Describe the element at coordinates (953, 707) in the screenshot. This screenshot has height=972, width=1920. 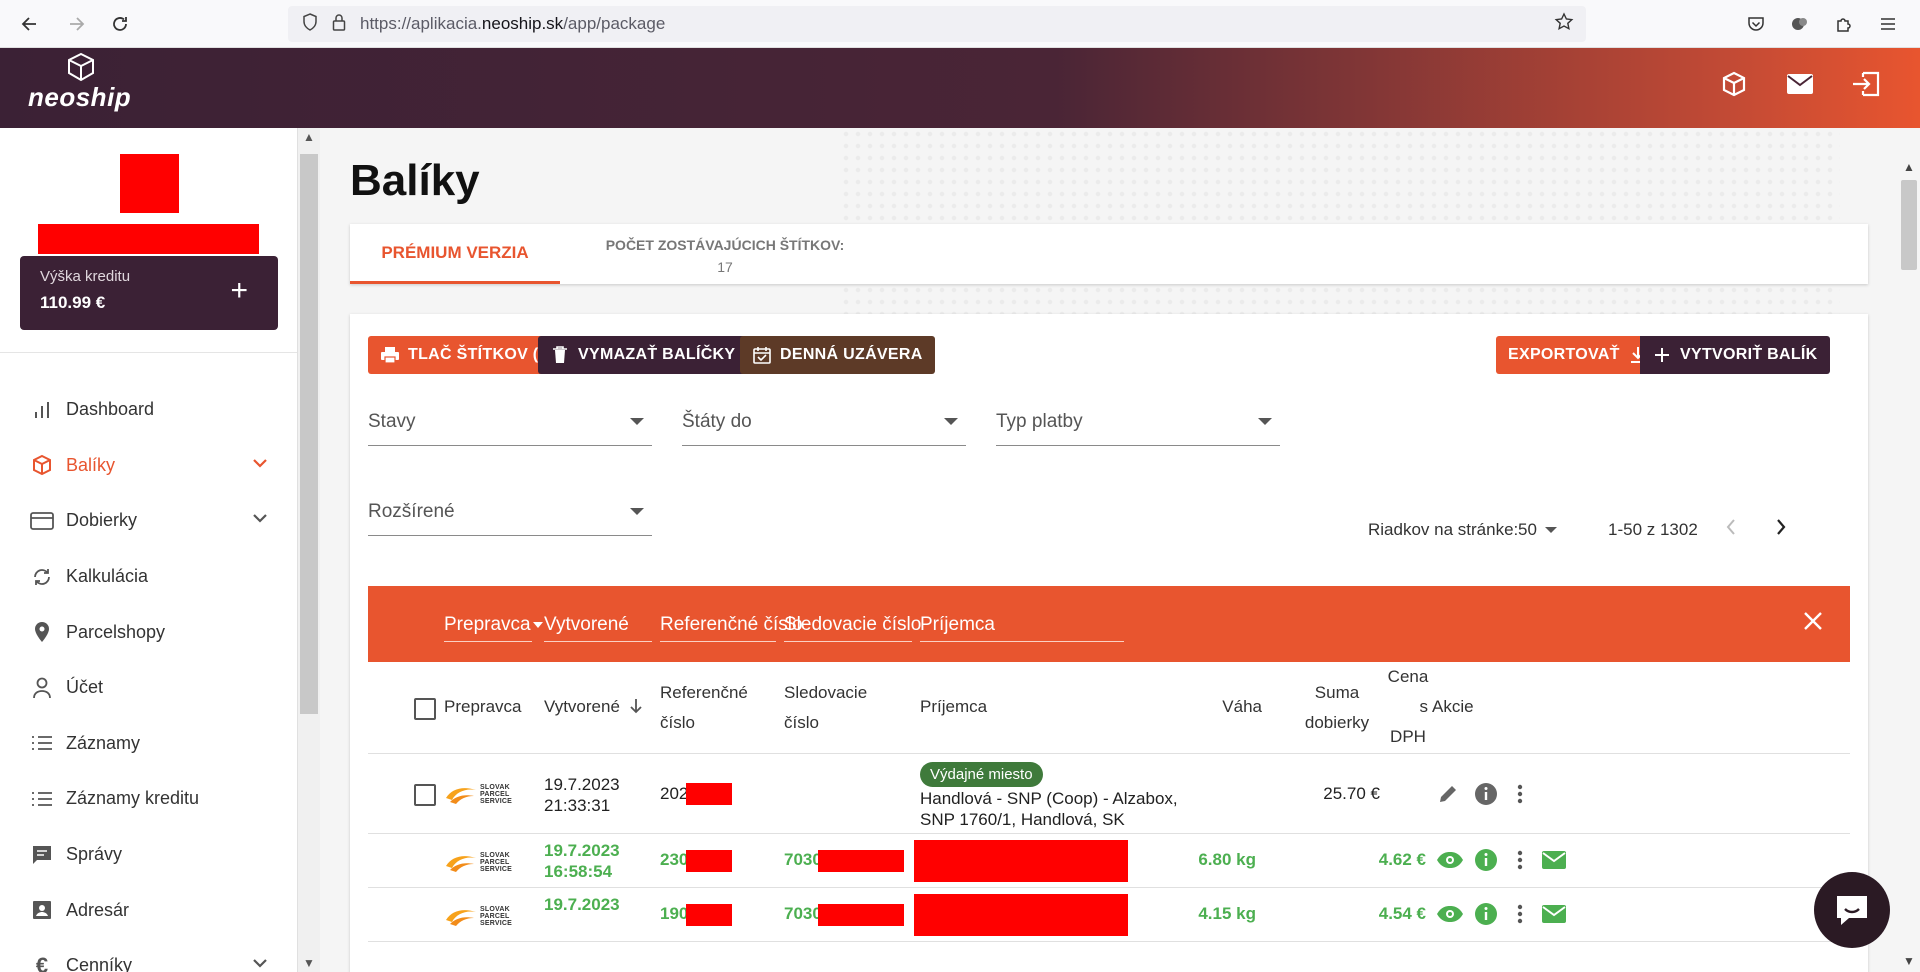
I see `header-recipient: Príjemca` at that location.